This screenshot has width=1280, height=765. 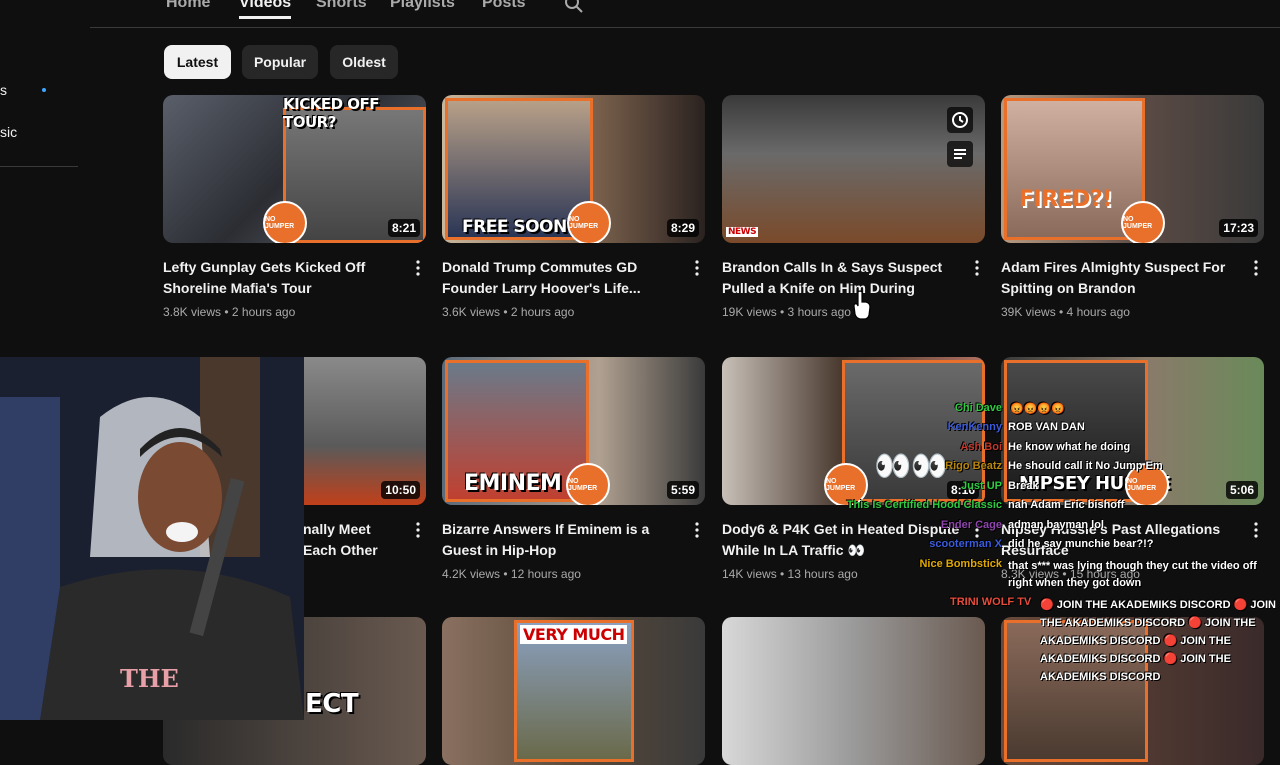 I want to click on search-icon, so click(x=574, y=7).